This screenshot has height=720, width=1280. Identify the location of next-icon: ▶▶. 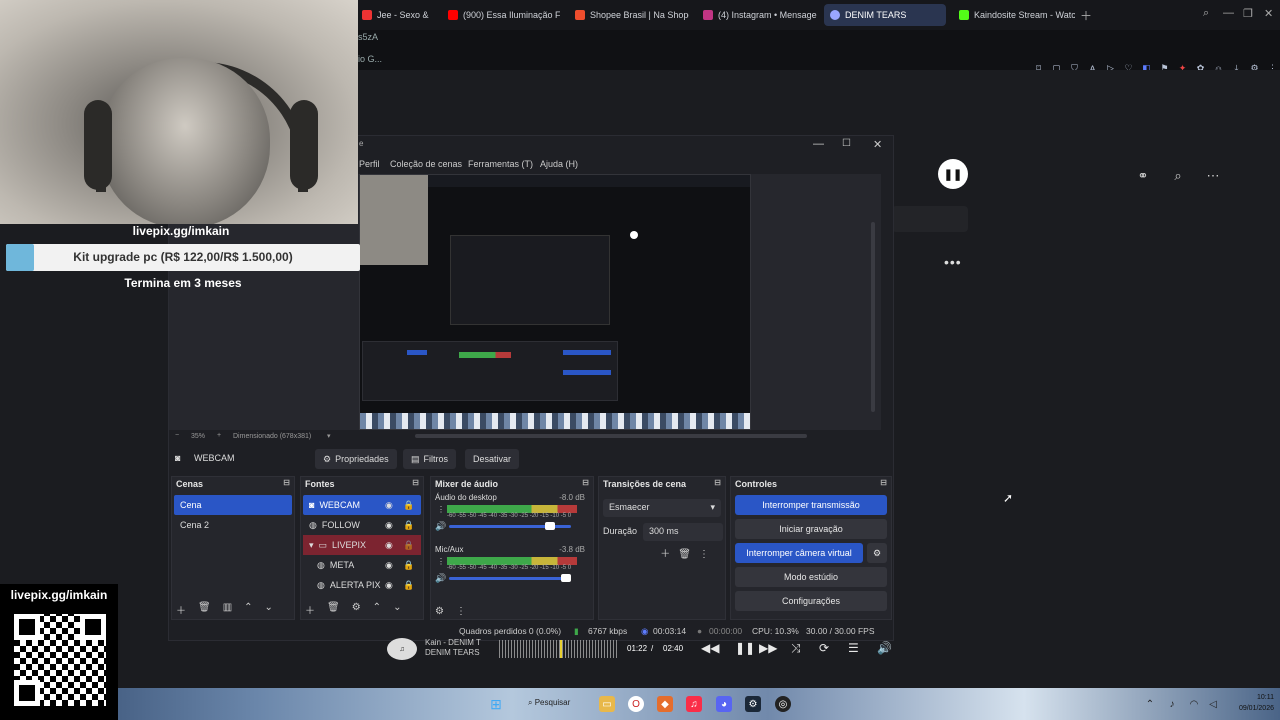
(768, 648).